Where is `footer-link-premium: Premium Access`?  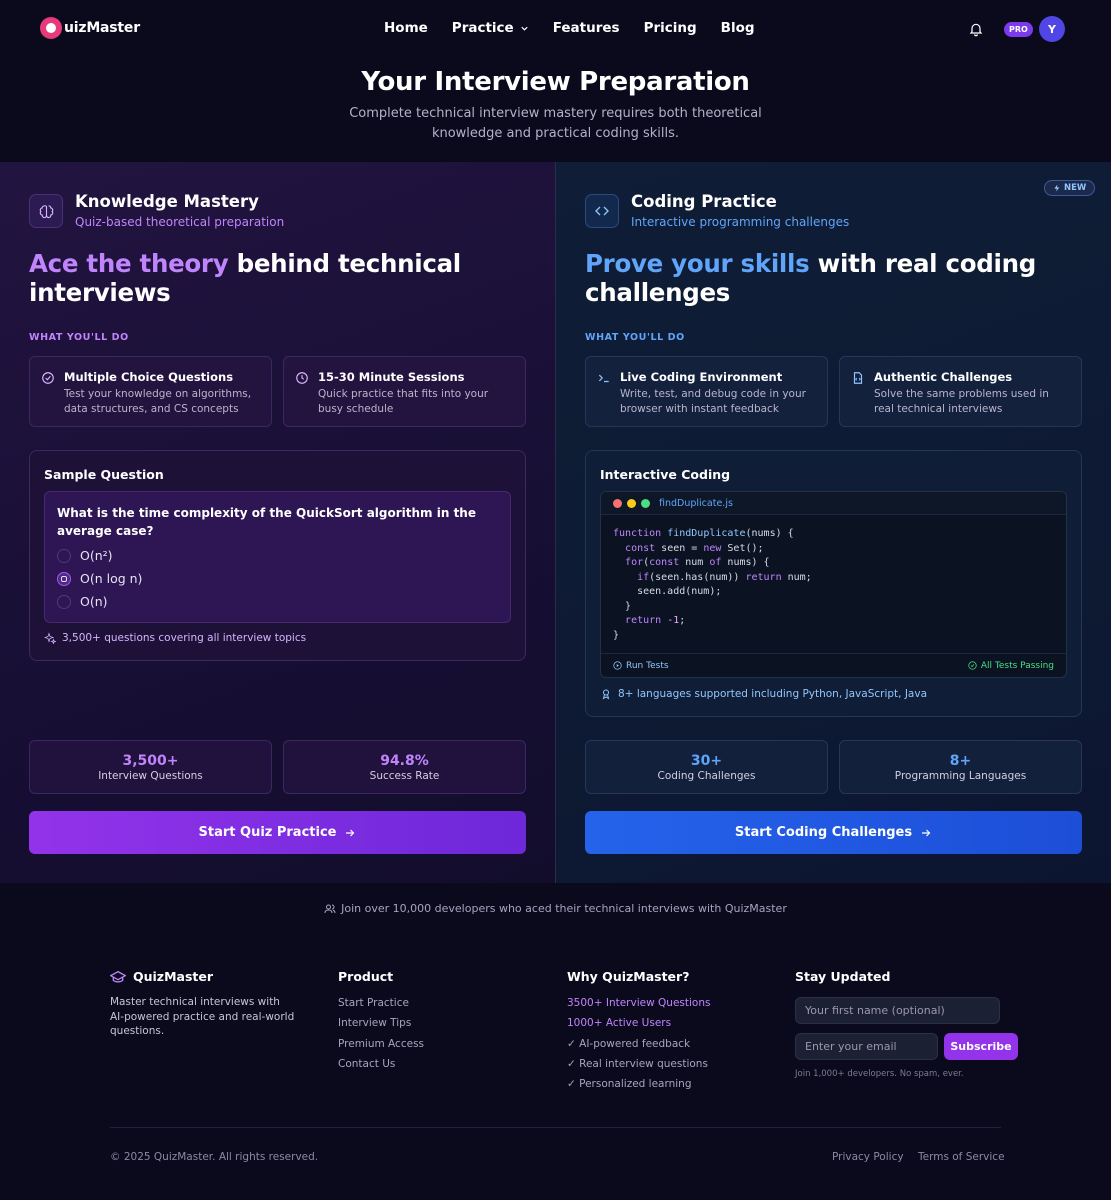
footer-link-premium: Premium Access is located at coordinates (381, 1048).